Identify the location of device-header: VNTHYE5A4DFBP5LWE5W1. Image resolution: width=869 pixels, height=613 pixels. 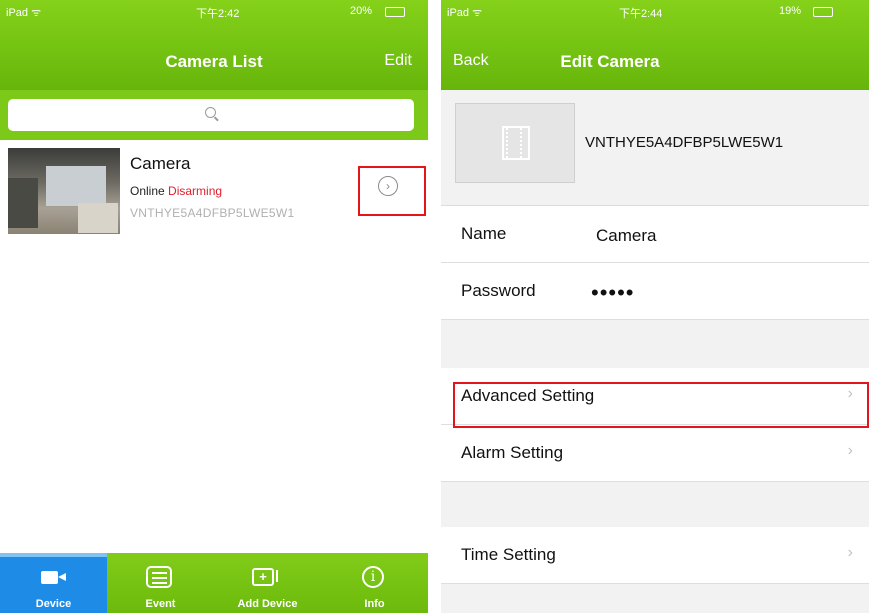
(655, 148).